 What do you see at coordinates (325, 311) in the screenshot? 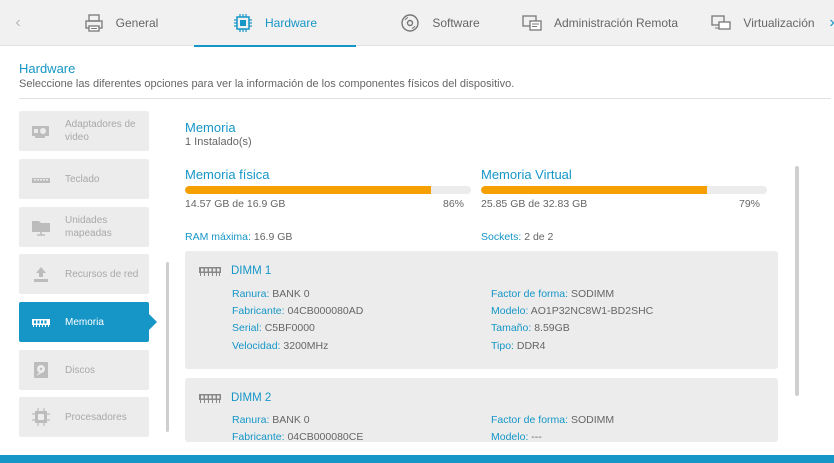
I see `field-value: 04CB000080AD` at bounding box center [325, 311].